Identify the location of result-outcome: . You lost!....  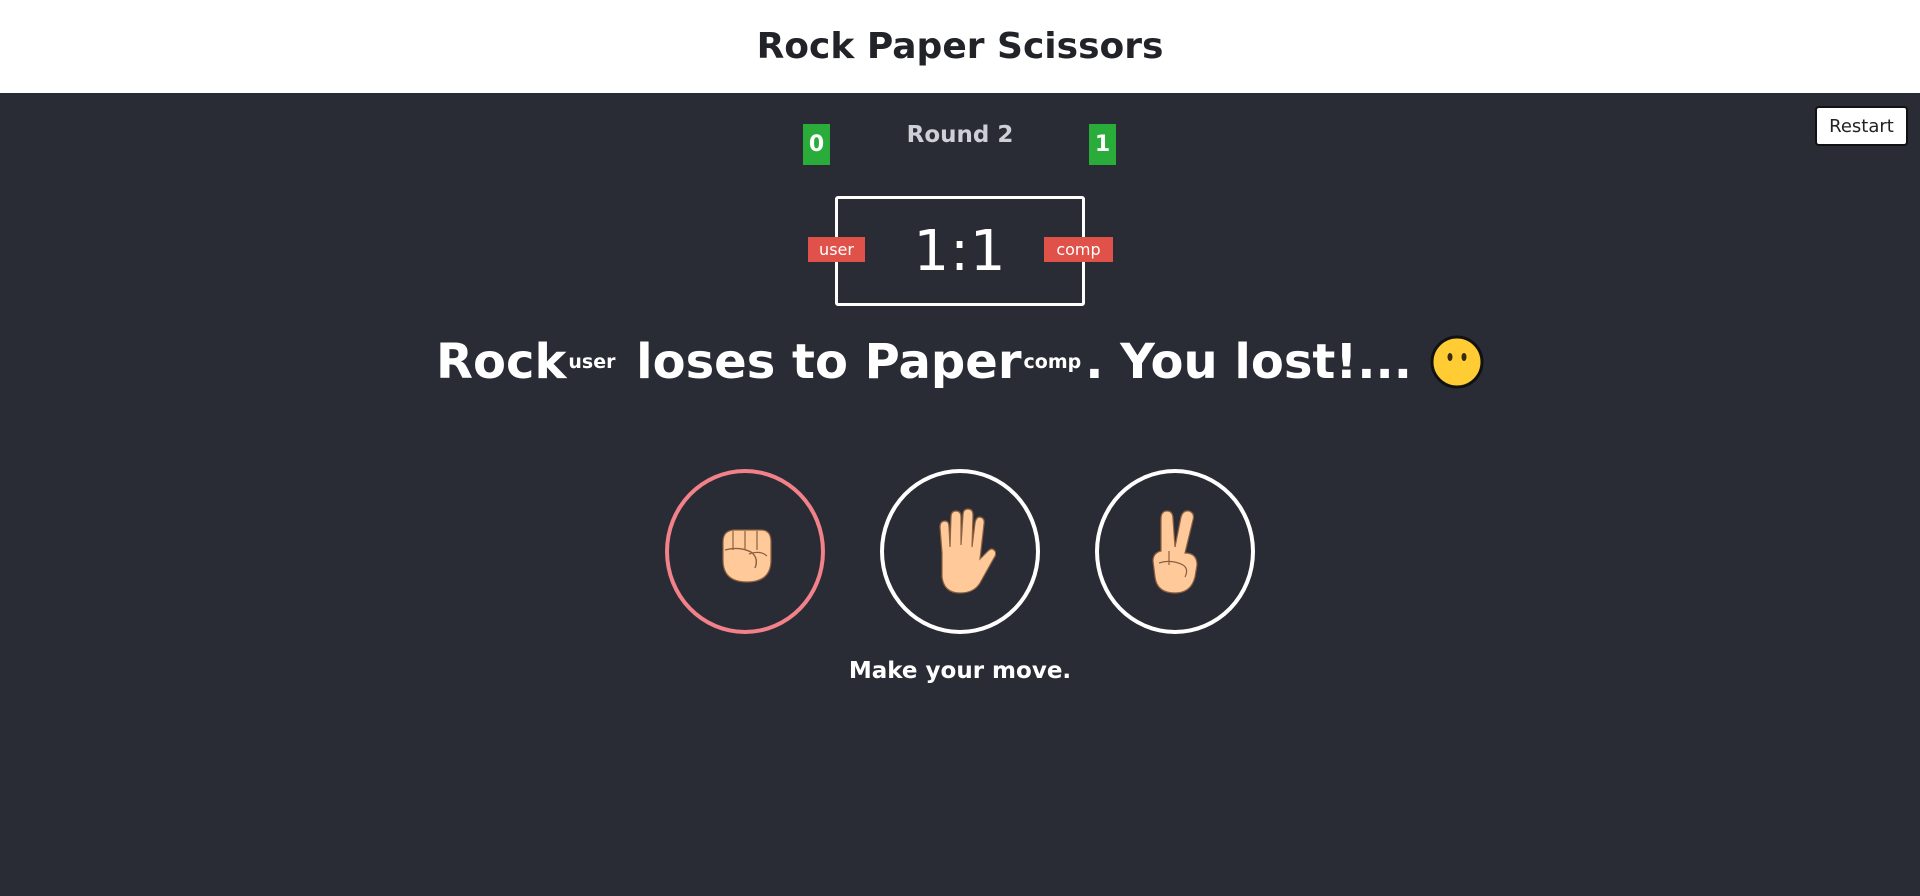
(1248, 362).